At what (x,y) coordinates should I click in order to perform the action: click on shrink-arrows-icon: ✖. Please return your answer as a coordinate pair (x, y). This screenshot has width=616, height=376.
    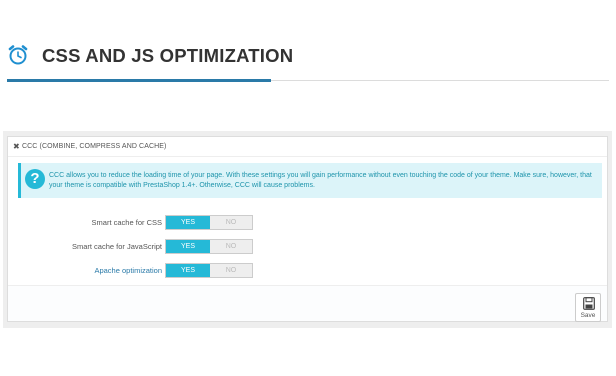
    Looking at the image, I should click on (16, 146).